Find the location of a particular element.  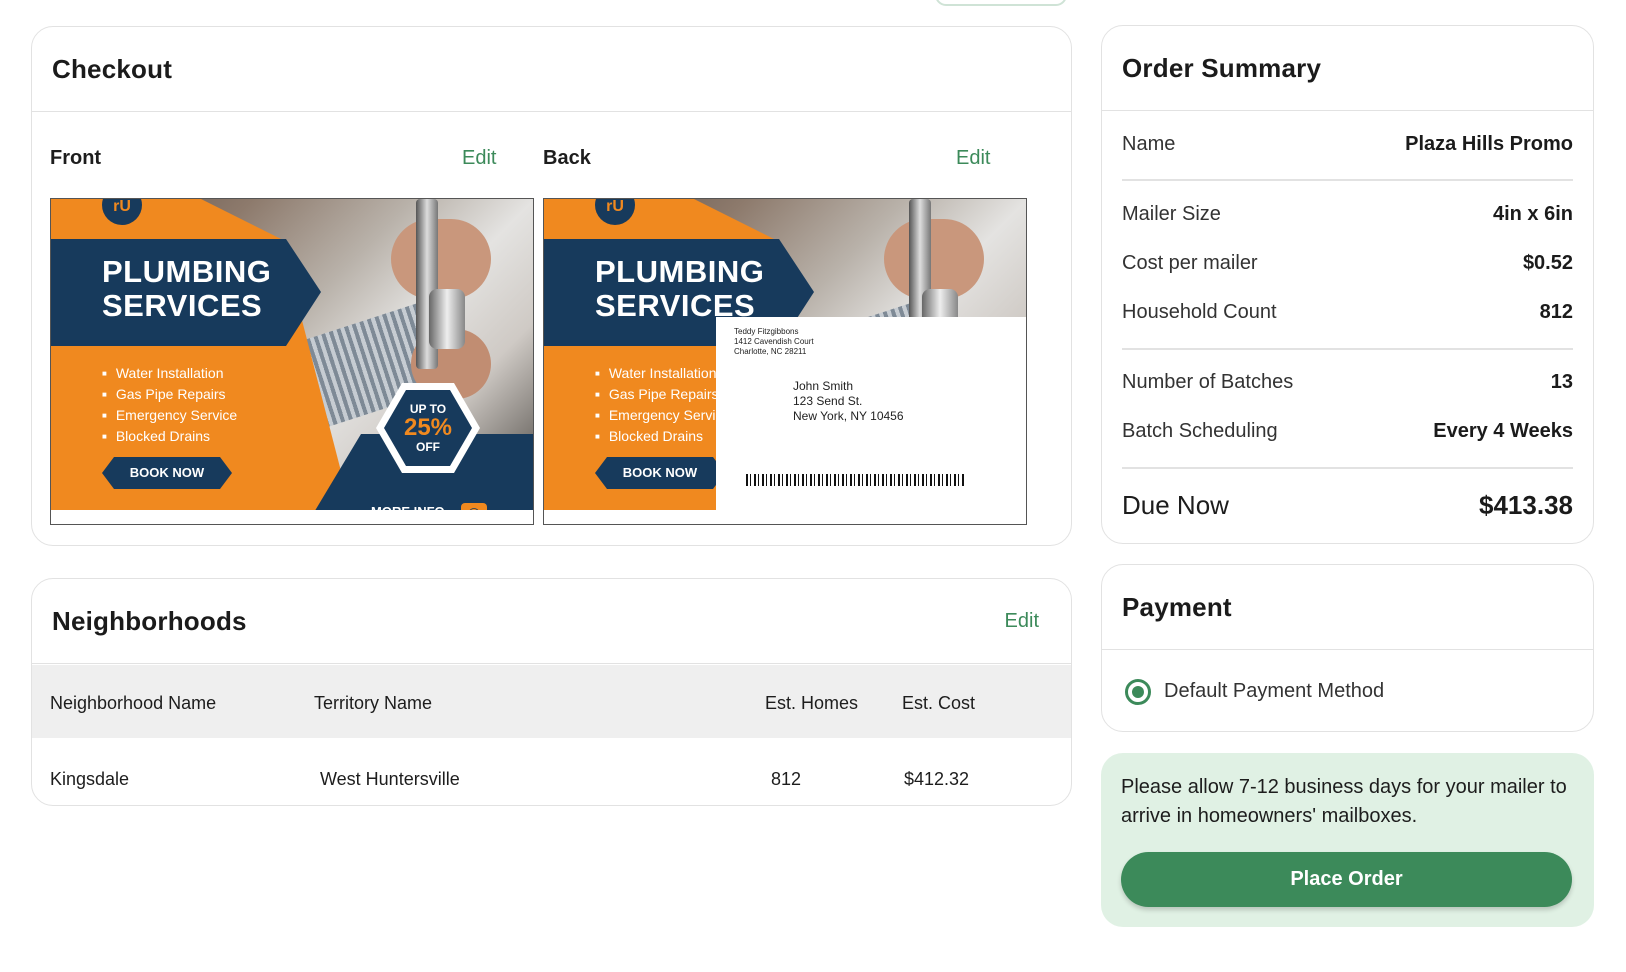

table-cell-cost: $412.32 is located at coordinates (937, 779).